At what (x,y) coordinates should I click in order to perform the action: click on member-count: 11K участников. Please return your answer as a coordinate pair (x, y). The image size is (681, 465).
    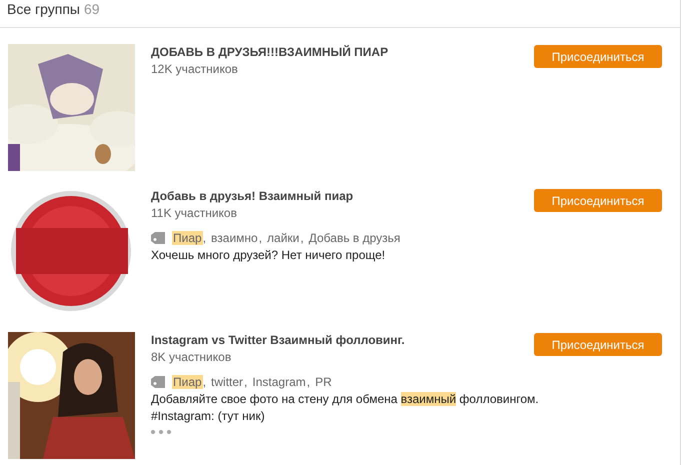
    Looking at the image, I should click on (194, 213).